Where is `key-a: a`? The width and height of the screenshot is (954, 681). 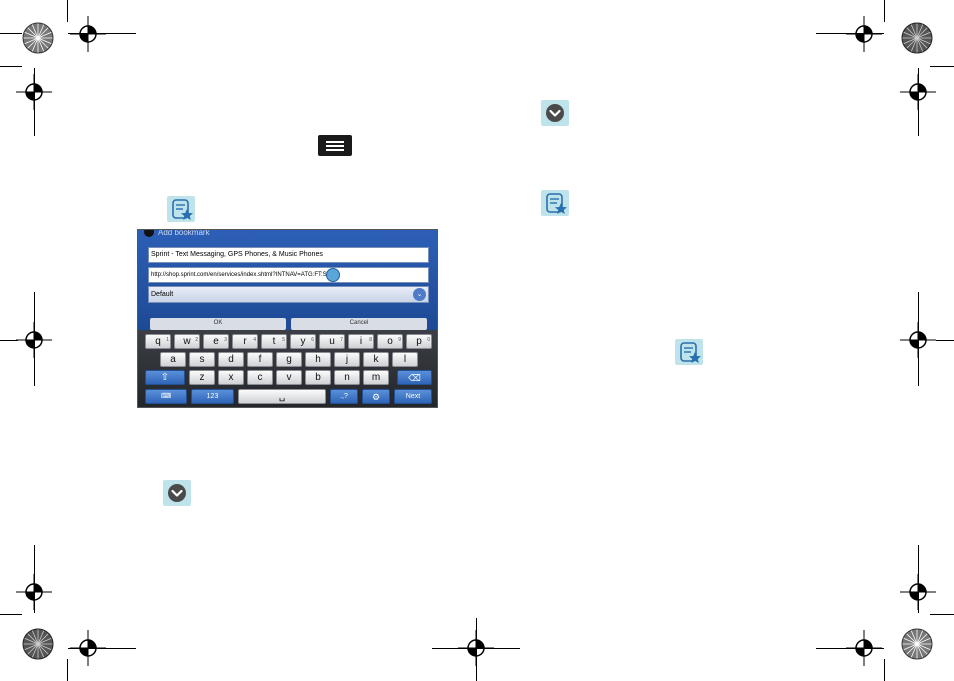 key-a: a is located at coordinates (173, 359).